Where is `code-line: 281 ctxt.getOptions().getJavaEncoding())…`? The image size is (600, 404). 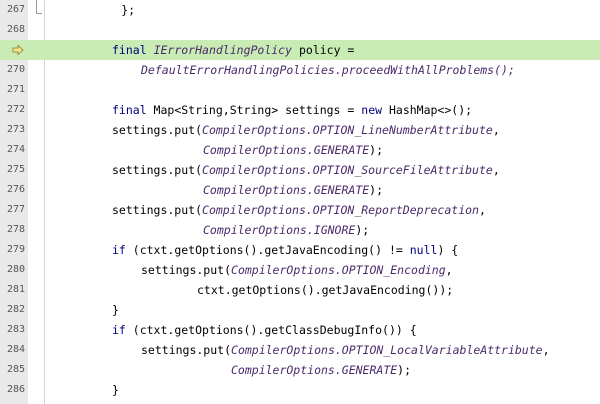 code-line: 281 ctxt.getOptions().getJavaEncoding())… is located at coordinates (300, 290).